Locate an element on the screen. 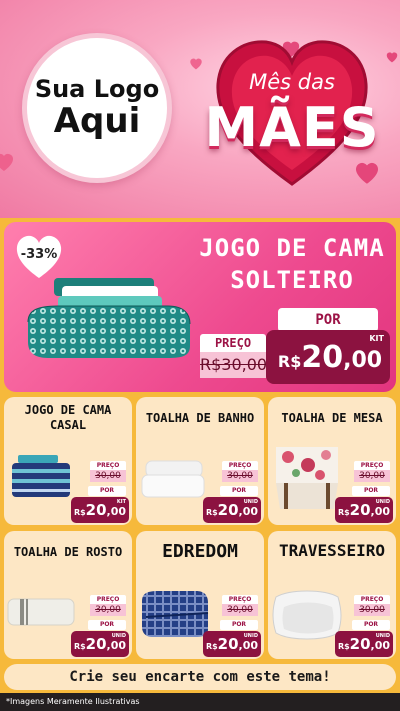 Image resolution: width=400 pixels, height=711 pixels. logo-placeholder: Sua Logo Aqui is located at coordinates (97, 108).